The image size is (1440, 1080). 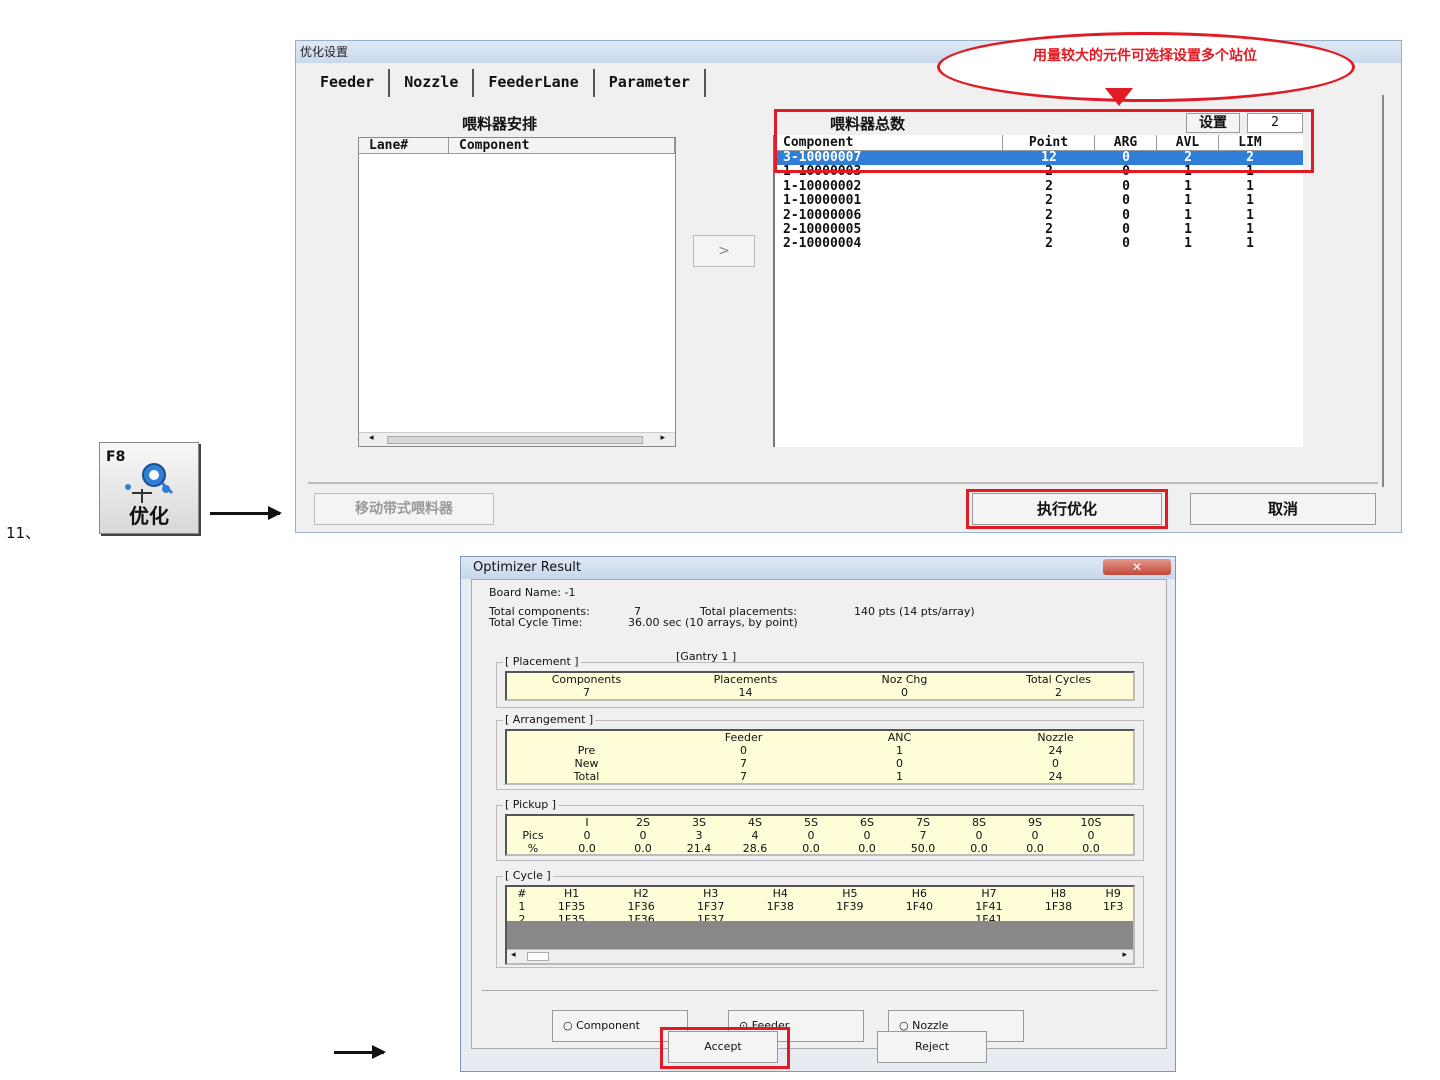 I want to click on arrangement-row-cell: 0, so click(x=899, y=763).